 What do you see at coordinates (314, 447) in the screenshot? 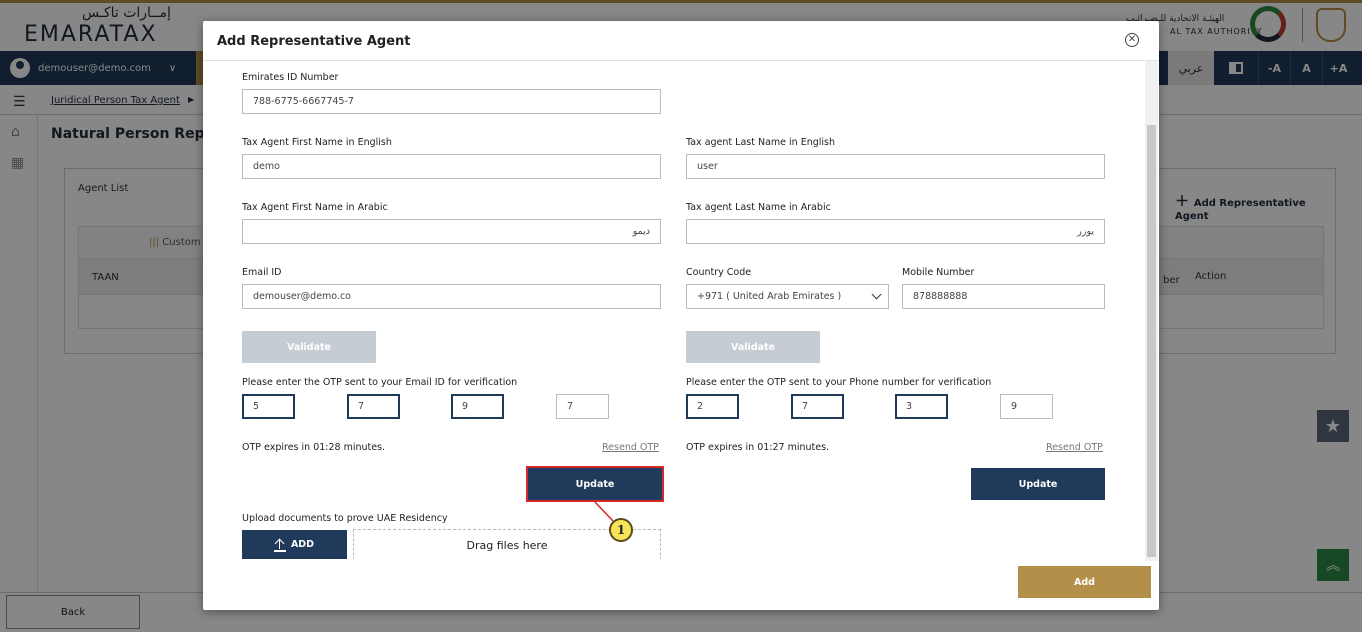
I see `email-otp-timer: OTP expires in 01:28 minutes.` at bounding box center [314, 447].